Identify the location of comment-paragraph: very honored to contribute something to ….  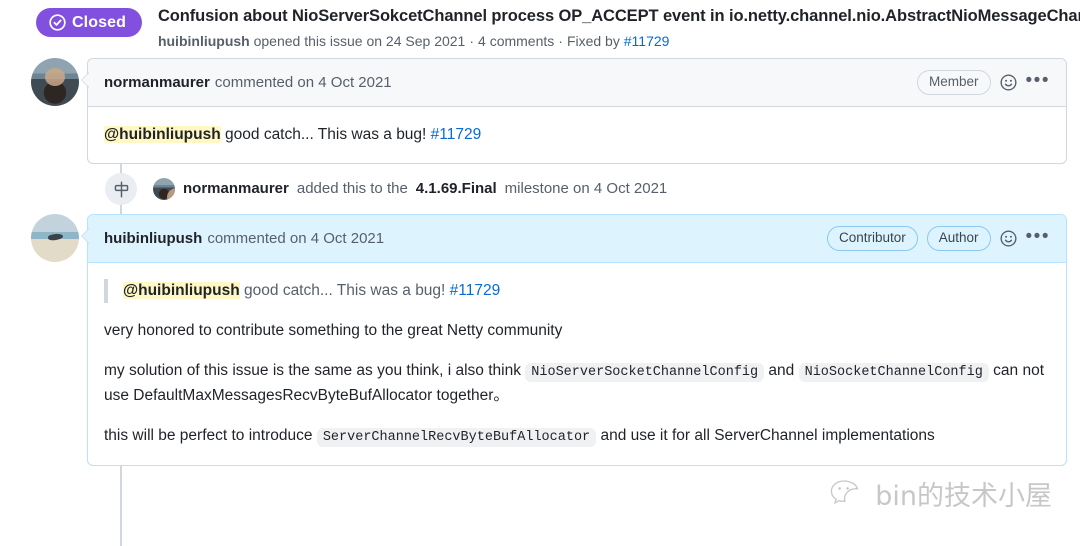
(333, 331).